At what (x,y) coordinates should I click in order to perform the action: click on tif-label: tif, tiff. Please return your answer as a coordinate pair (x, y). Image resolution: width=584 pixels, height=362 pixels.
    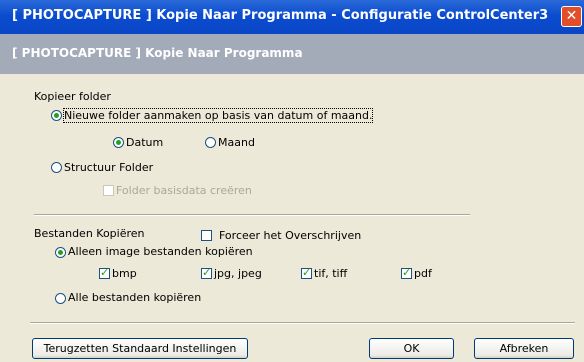
    Looking at the image, I should click on (330, 273).